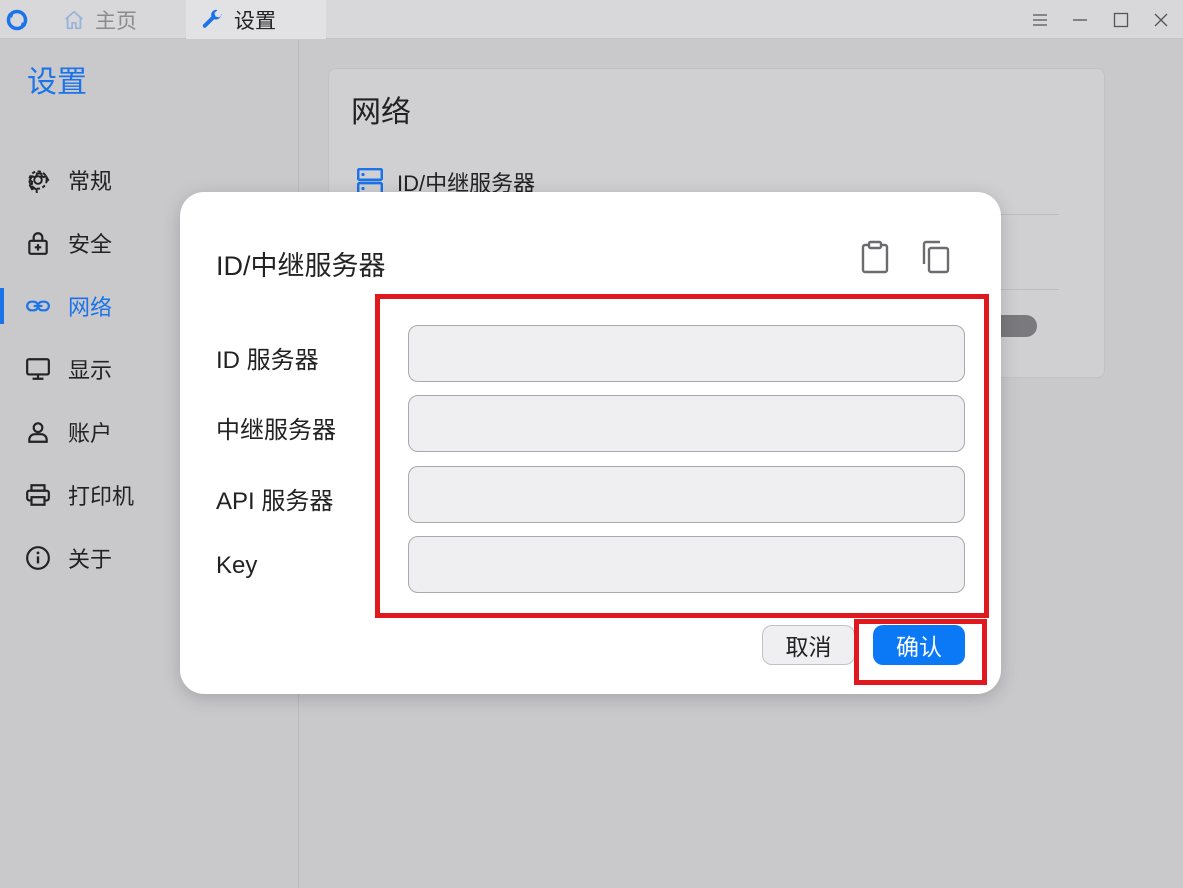 This screenshot has height=888, width=1183. I want to click on lock-icon, so click(38, 243).